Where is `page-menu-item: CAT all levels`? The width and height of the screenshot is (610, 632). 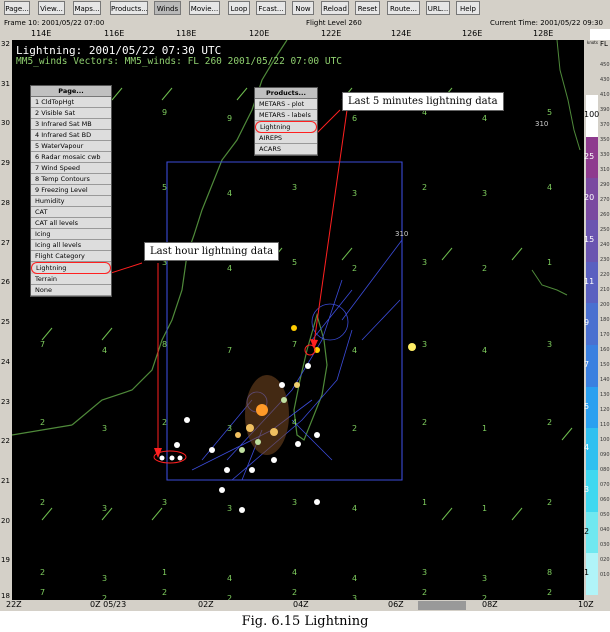
page-menu-item: CAT all levels is located at coordinates (71, 223).